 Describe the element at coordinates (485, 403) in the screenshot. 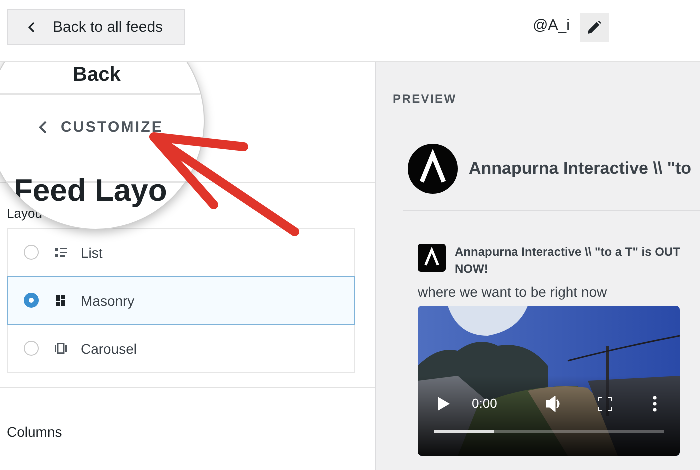

I see `video-time: 0:00` at that location.